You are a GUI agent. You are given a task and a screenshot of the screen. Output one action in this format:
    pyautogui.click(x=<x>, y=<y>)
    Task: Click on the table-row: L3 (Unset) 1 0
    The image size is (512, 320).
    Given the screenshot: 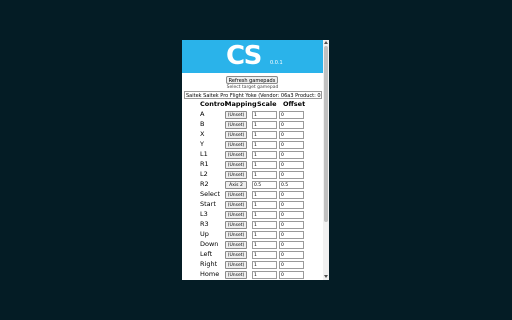 What is the action you would take?
    pyautogui.click(x=252, y=215)
    